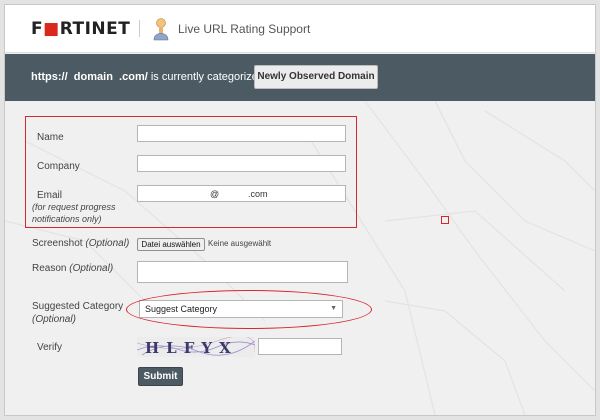 Image resolution: width=600 pixels, height=420 pixels. I want to click on app-title: Live URL Rating Support, so click(244, 29).